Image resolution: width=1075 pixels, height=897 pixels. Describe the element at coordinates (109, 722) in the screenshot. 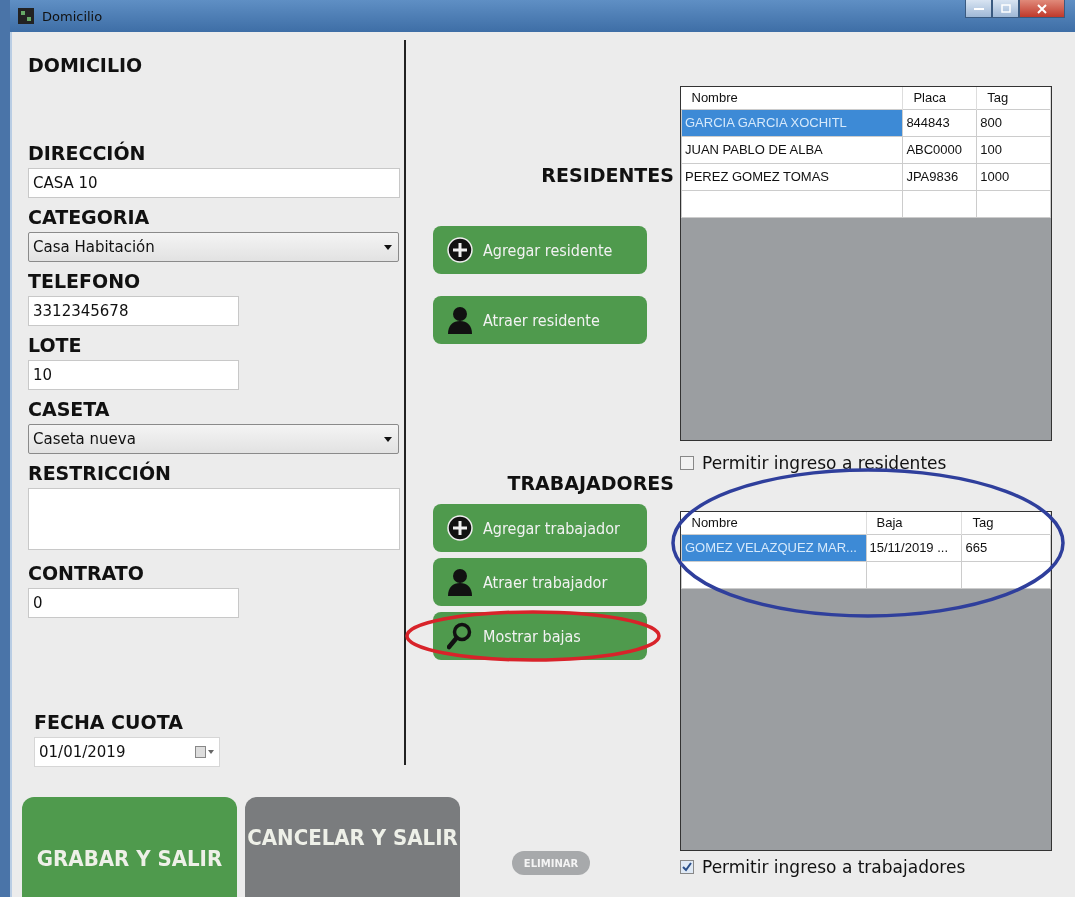

I see `field-label: FECHA CUOTA` at that location.